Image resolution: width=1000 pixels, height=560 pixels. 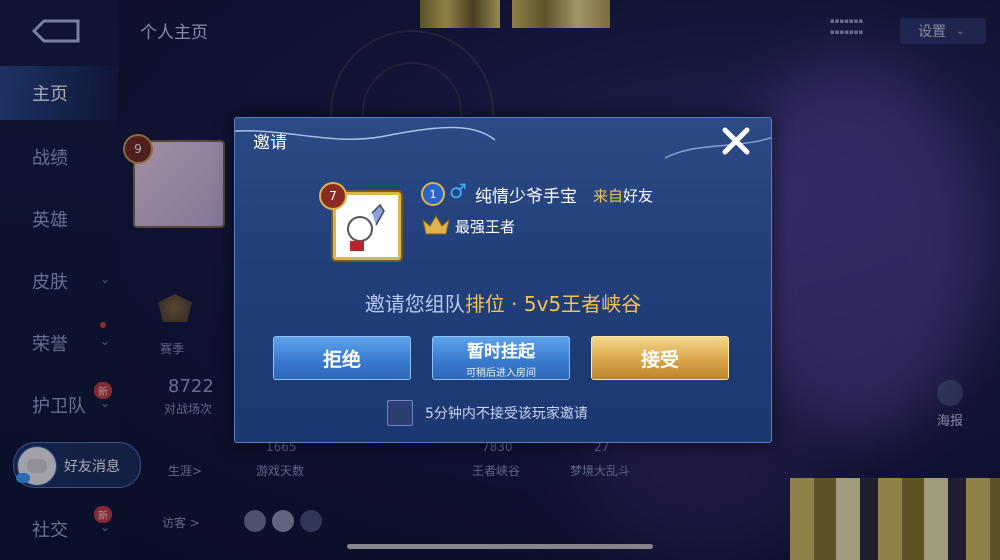 What do you see at coordinates (400, 413) in the screenshot?
I see `mute-invite-checkbox` at bounding box center [400, 413].